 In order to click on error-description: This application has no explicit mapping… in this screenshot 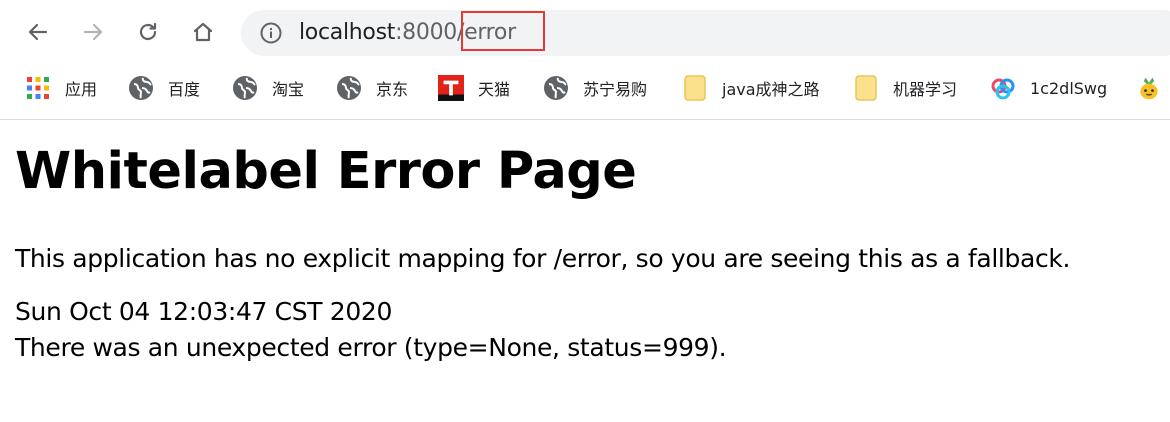, I will do `click(543, 258)`.